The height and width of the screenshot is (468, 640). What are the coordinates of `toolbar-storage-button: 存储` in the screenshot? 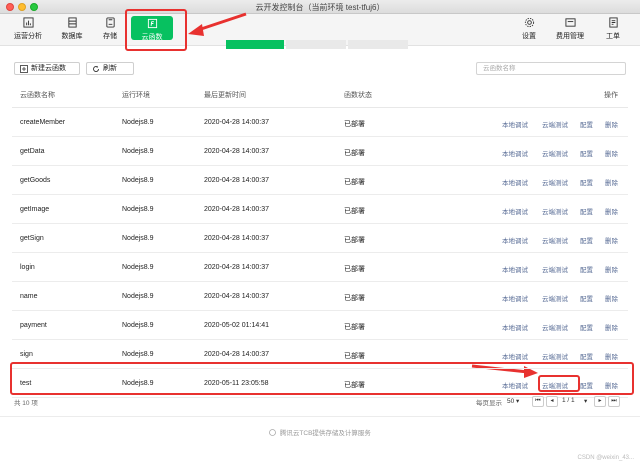 It's located at (110, 29).